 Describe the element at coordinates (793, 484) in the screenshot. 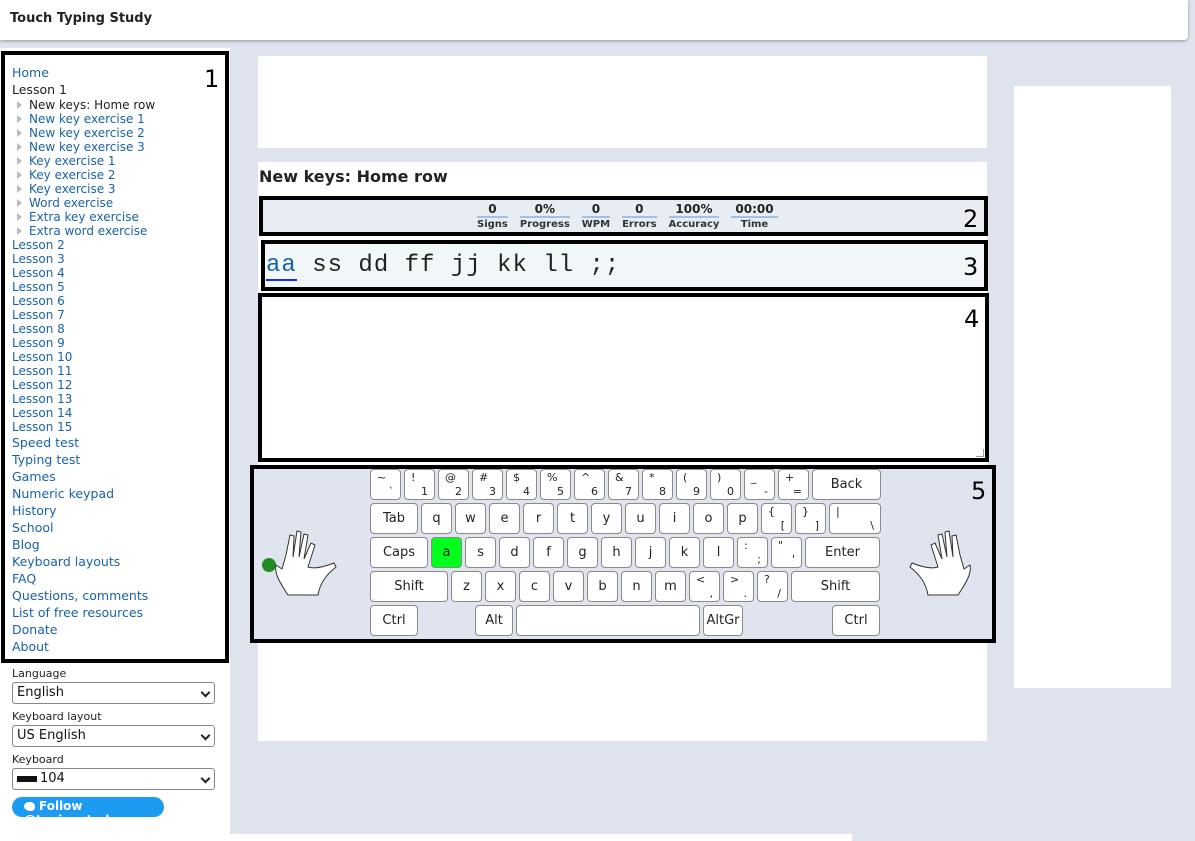

I see `key: + =` at that location.